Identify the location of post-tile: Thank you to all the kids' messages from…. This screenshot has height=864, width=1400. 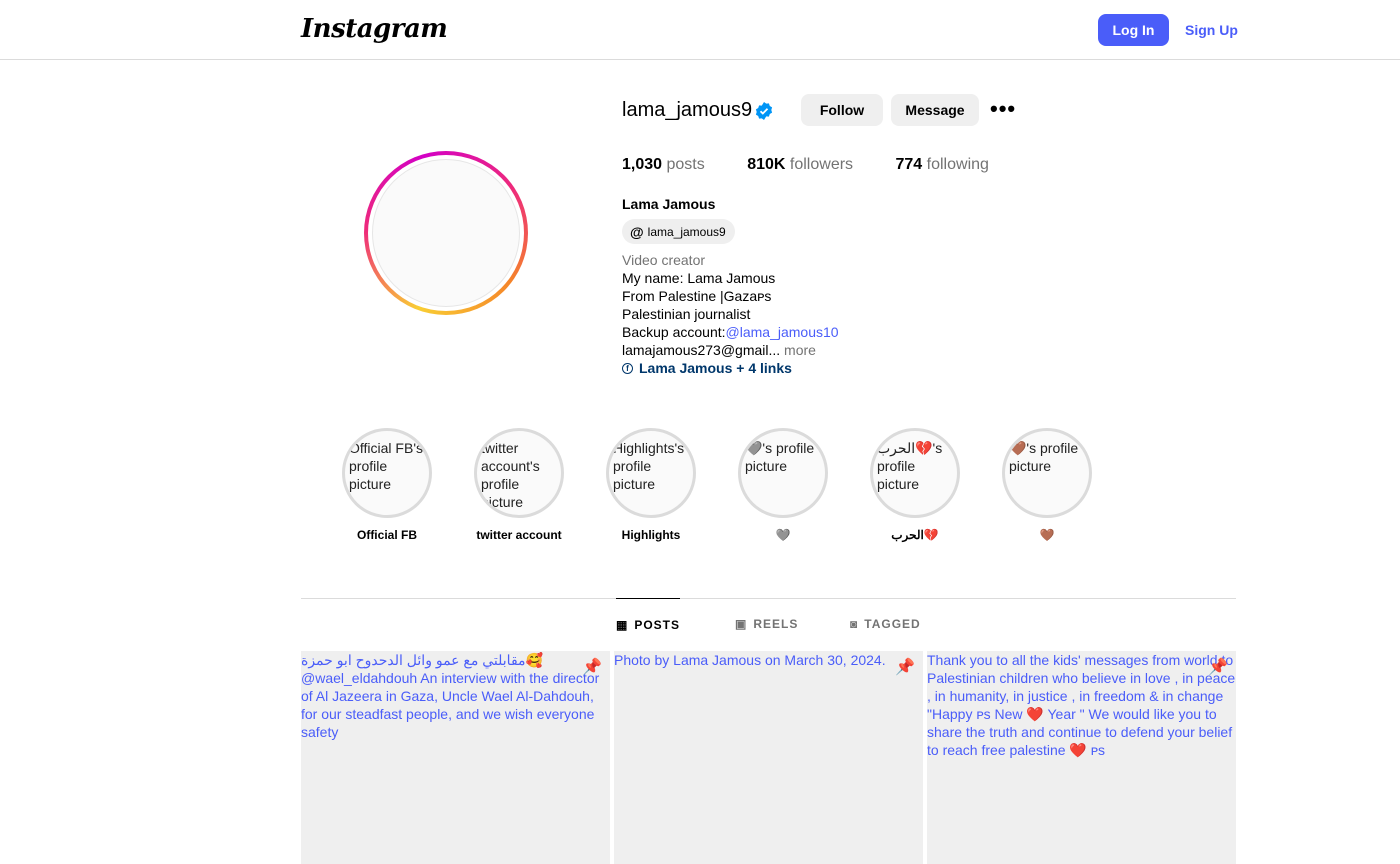
(1081, 757).